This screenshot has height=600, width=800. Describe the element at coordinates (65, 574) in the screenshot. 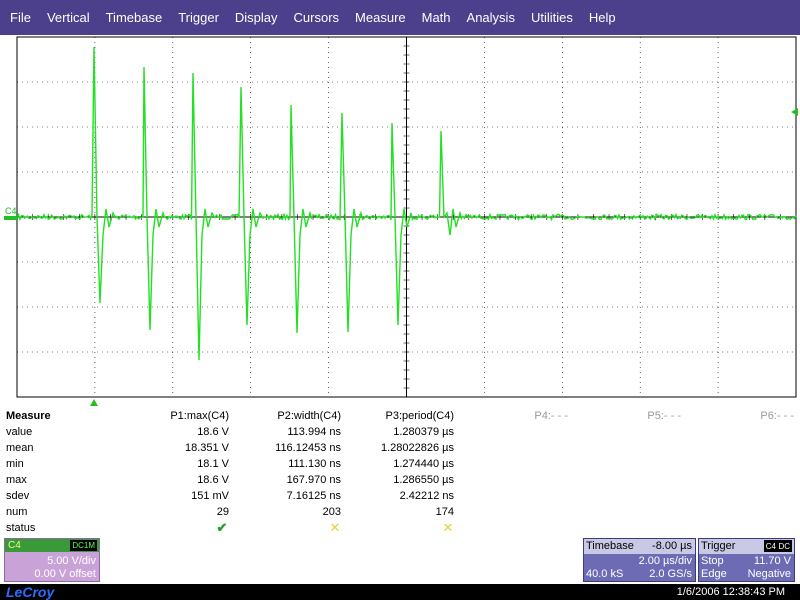

I see `channel-offset: 0.00 V offset` at that location.